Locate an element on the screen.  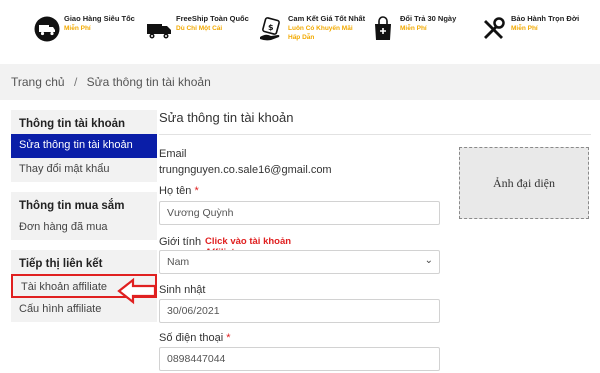
sidebar-item-change-password: Thay đổi mật khẩu is located at coordinates (84, 170).